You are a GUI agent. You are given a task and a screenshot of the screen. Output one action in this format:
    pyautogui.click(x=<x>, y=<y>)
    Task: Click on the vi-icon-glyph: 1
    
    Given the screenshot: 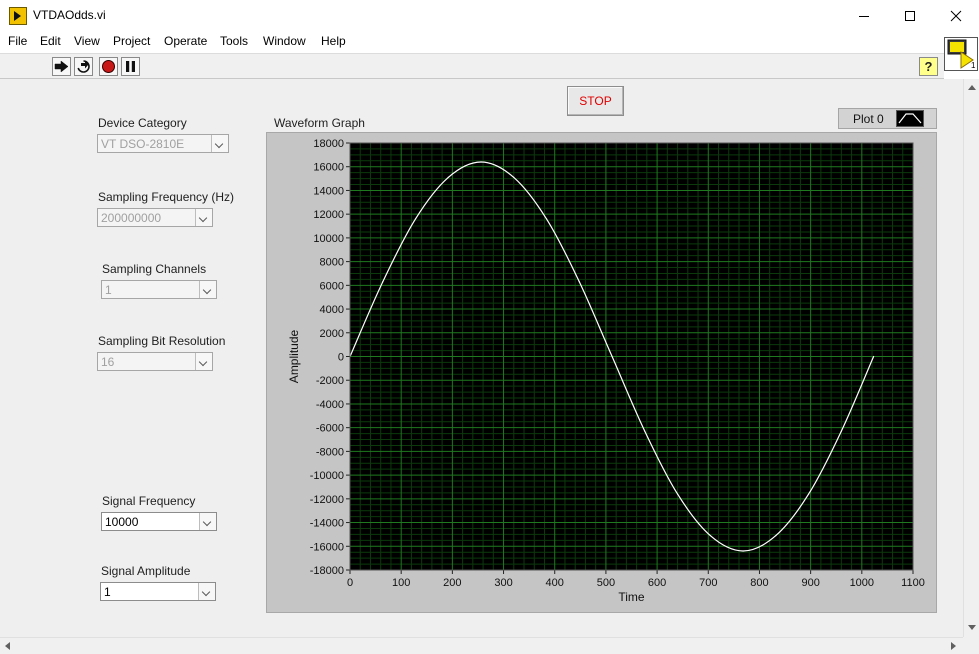 What is the action you would take?
    pyautogui.click(x=961, y=54)
    